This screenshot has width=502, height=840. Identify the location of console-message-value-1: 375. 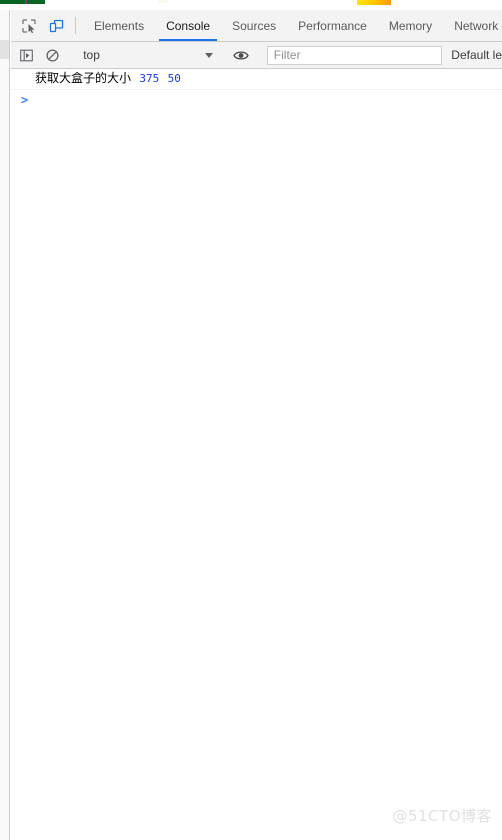
(149, 78).